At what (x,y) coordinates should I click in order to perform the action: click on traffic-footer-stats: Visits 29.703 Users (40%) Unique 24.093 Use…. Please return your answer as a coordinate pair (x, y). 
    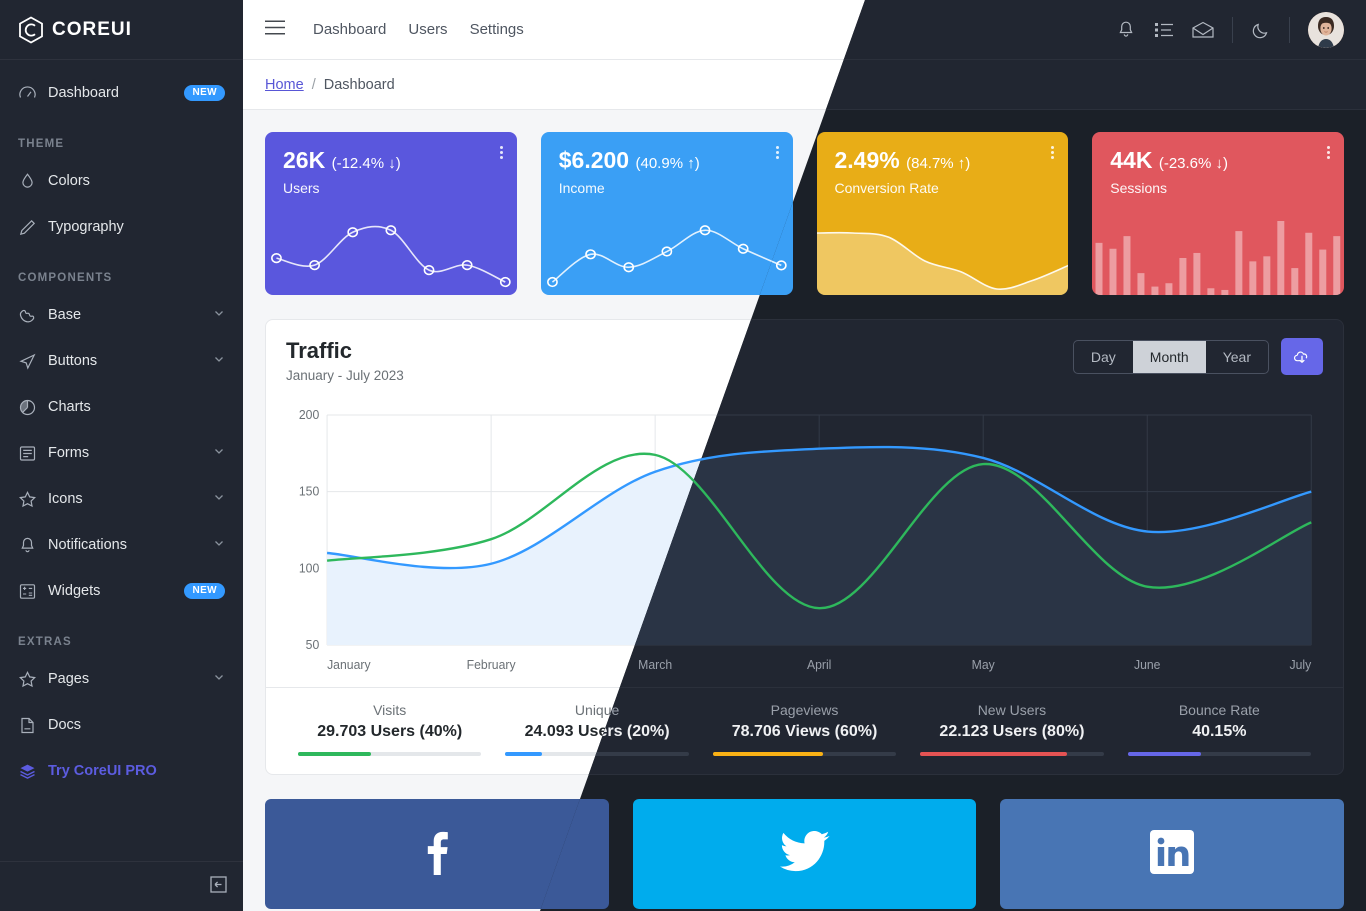
    Looking at the image, I should click on (804, 730).